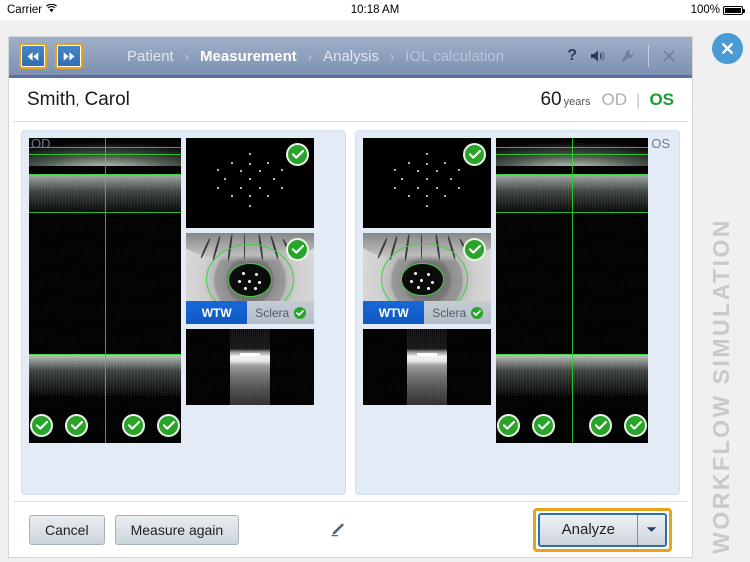  Describe the element at coordinates (615, 100) in the screenshot. I see `eye-selector-od: OD` at that location.